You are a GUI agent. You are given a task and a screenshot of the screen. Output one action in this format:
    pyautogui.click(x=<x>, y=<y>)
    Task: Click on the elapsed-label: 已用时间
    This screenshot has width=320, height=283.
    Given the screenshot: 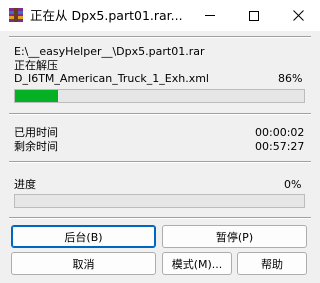 What is the action you would take?
    pyautogui.click(x=36, y=132)
    